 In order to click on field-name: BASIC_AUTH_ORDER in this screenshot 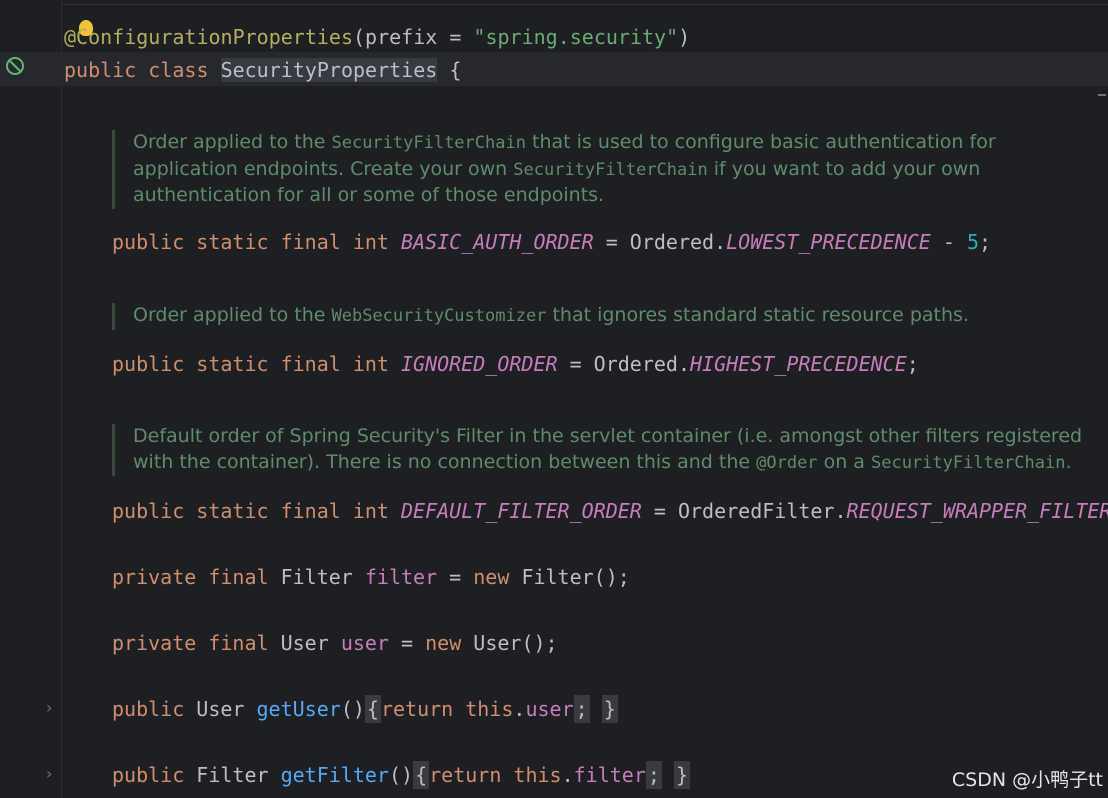, I will do `click(497, 242)`.